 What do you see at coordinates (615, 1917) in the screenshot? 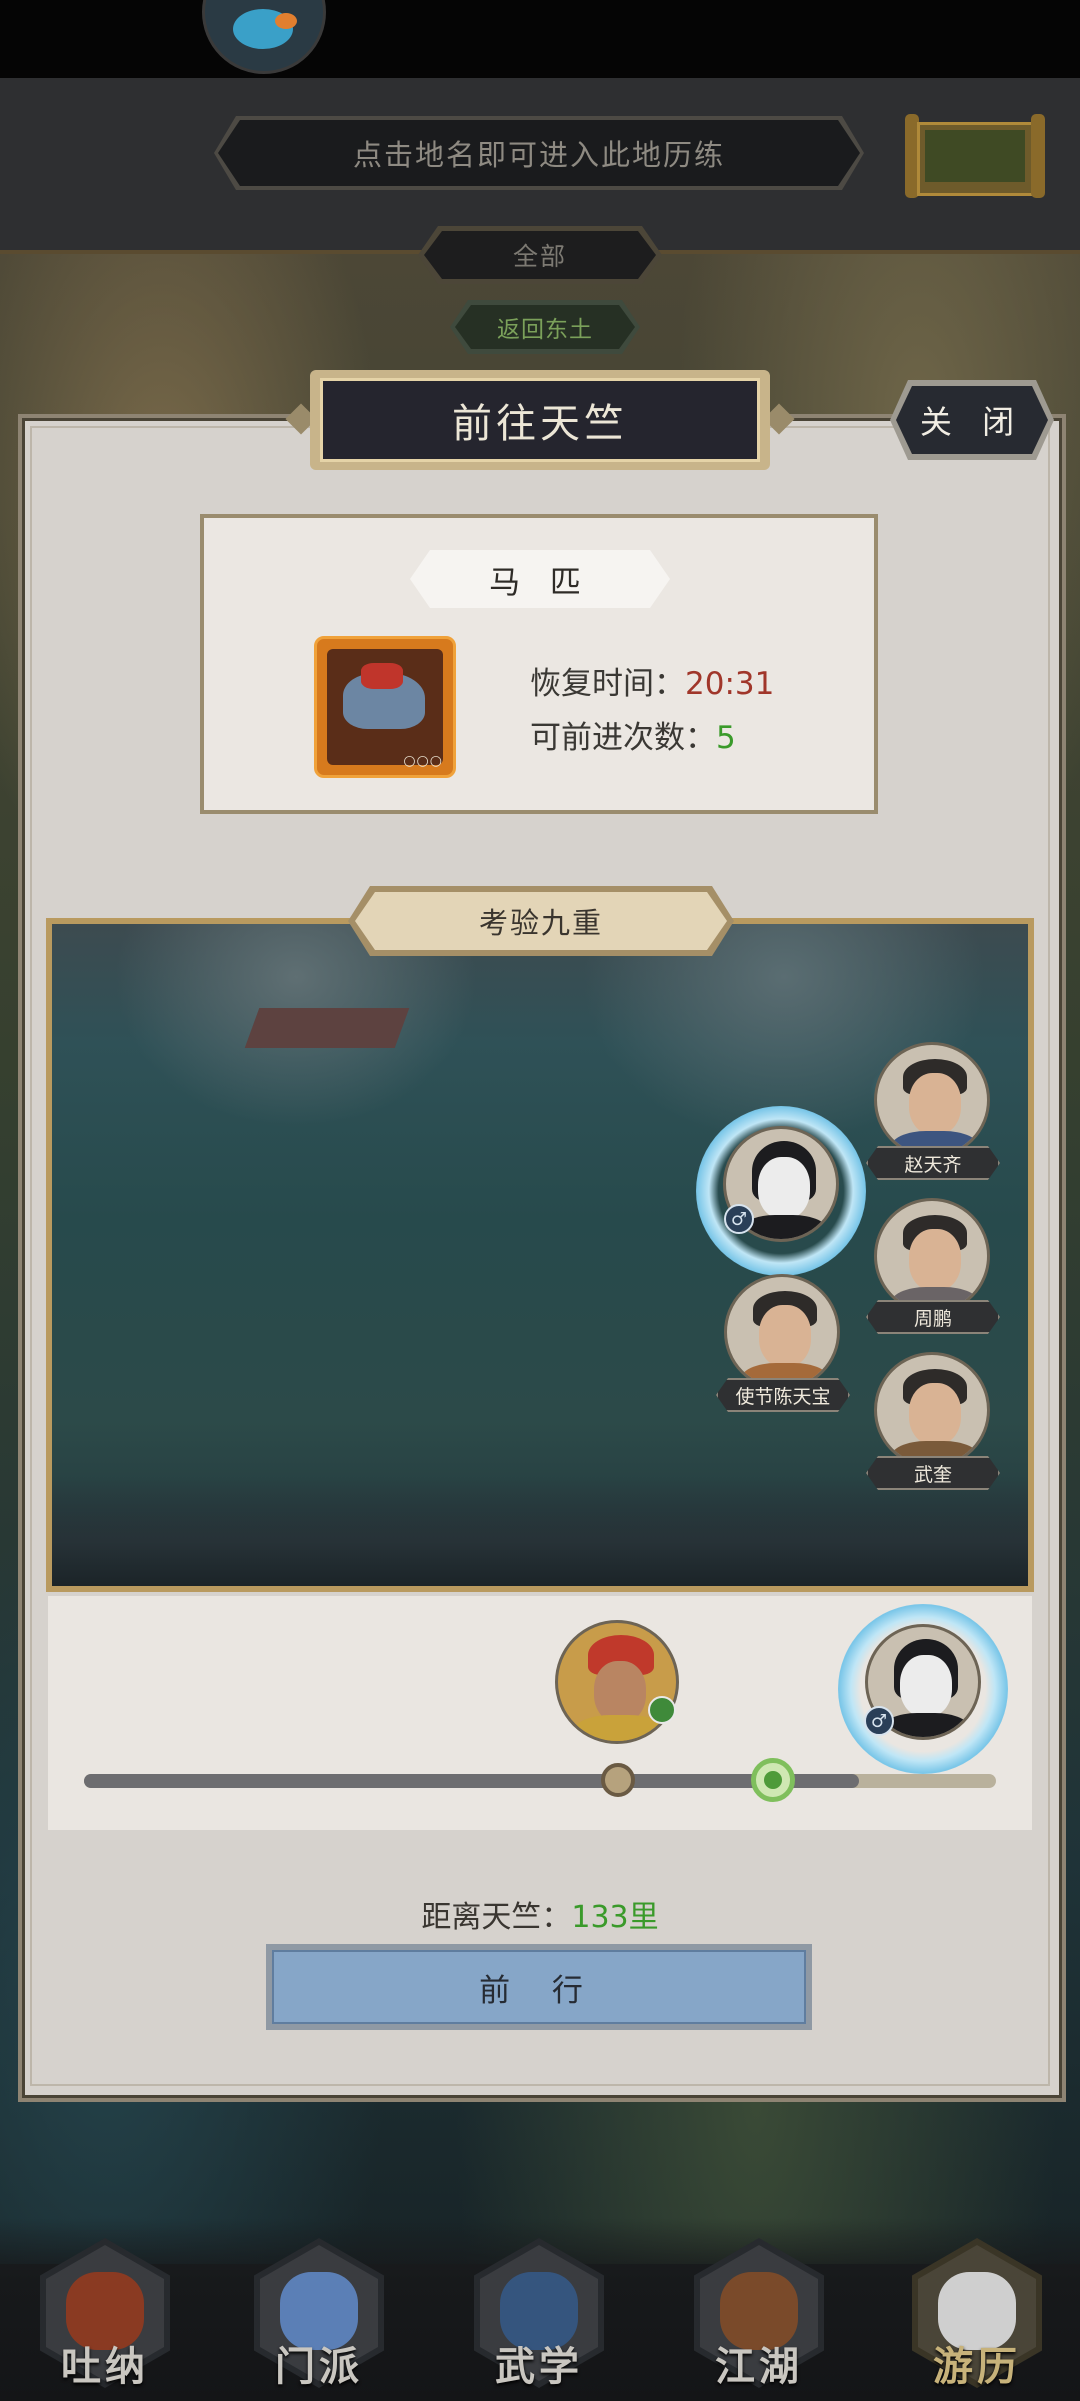
I see `distance-value: 133里` at bounding box center [615, 1917].